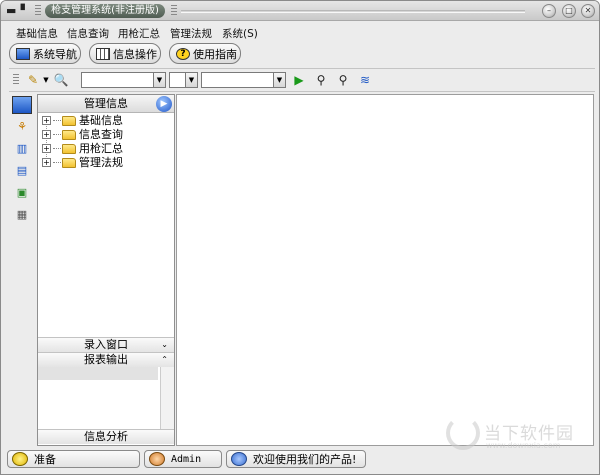  I want to click on help-icon: ?, so click(183, 53).